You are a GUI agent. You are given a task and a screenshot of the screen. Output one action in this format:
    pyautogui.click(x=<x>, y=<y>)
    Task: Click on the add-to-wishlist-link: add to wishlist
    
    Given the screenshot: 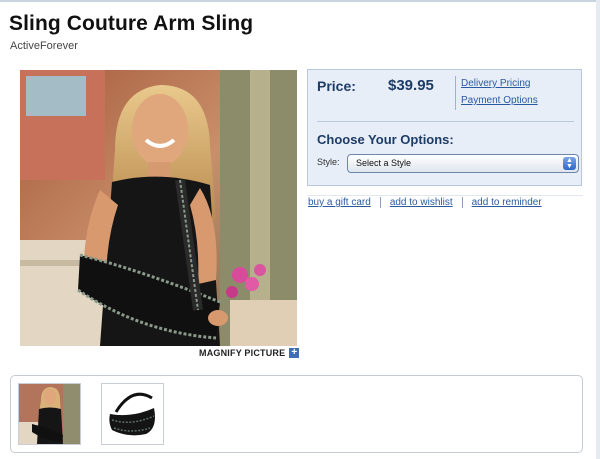 What is the action you would take?
    pyautogui.click(x=421, y=202)
    